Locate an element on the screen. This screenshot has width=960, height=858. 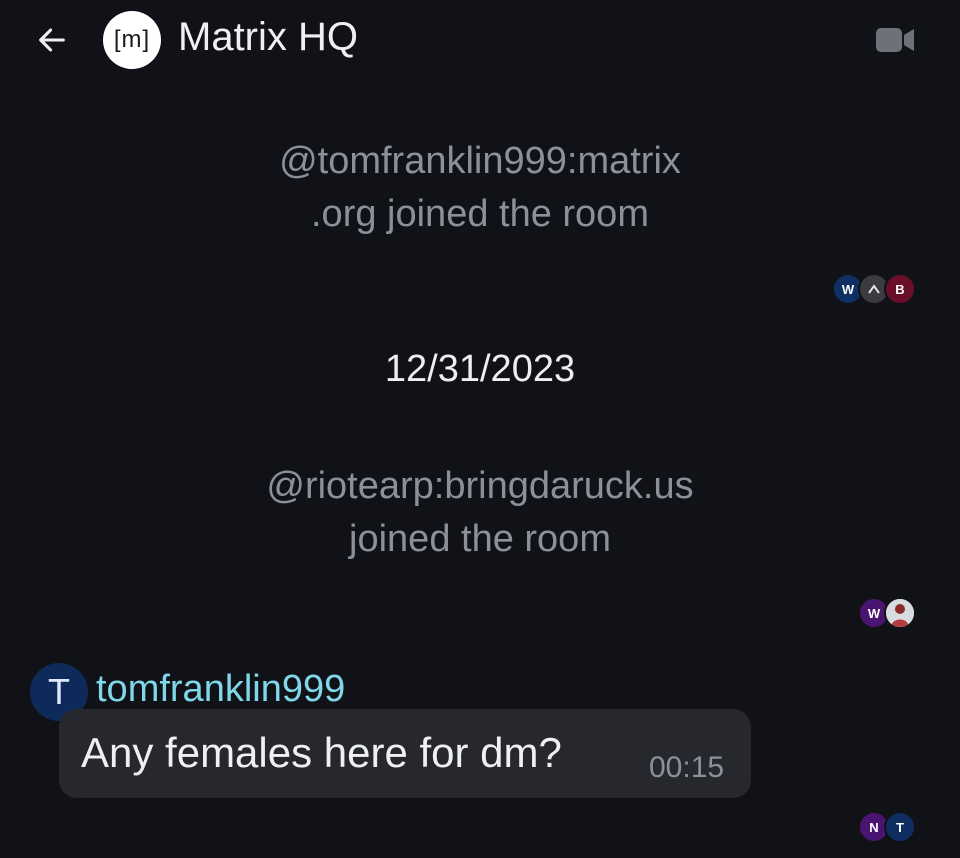
message-body: Any females here for dm? is located at coordinates (321, 752).